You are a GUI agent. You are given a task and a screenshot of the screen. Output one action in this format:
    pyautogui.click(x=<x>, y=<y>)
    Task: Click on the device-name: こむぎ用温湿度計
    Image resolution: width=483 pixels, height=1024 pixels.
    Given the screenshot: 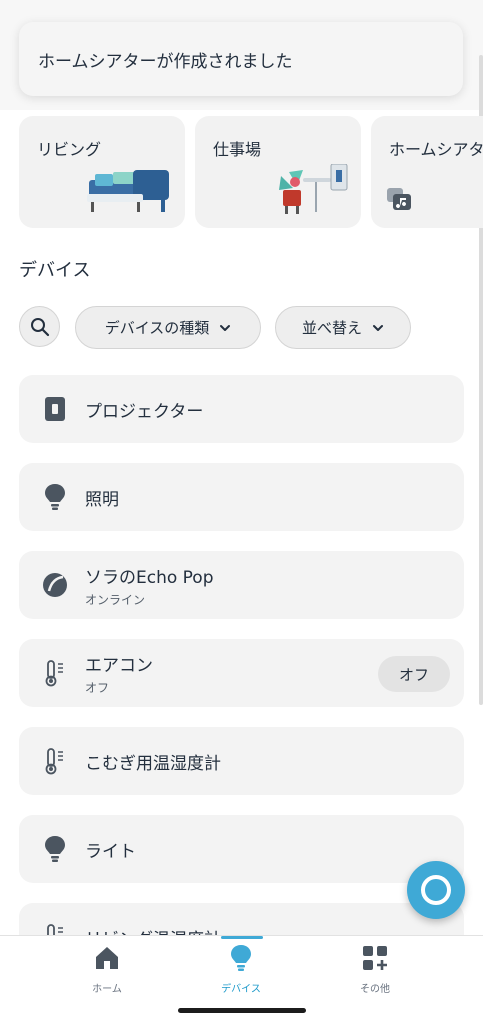 What is the action you would take?
    pyautogui.click(x=153, y=763)
    